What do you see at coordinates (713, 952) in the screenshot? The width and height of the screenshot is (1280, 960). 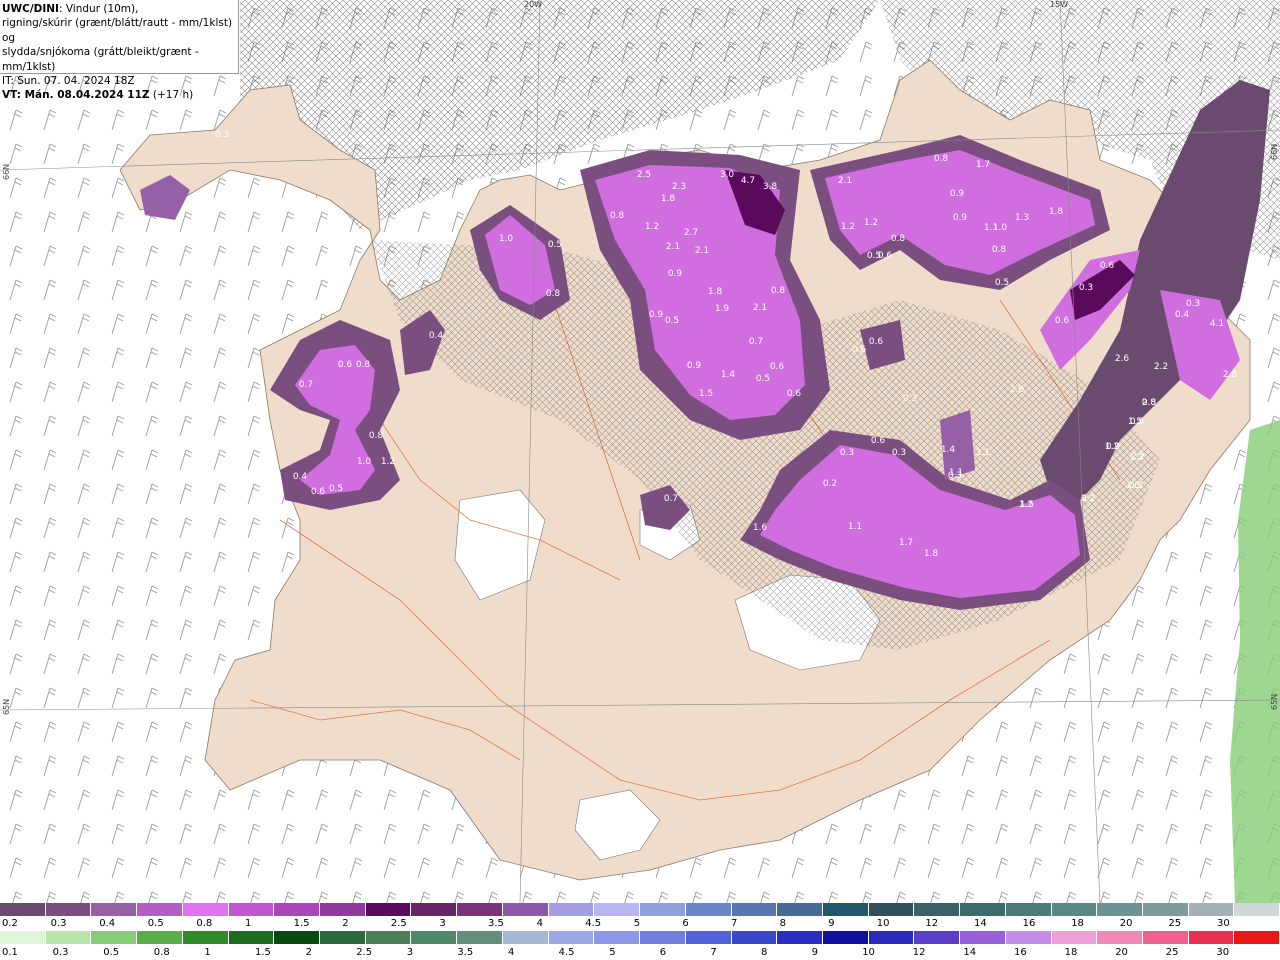 I see `scale-label: 7` at bounding box center [713, 952].